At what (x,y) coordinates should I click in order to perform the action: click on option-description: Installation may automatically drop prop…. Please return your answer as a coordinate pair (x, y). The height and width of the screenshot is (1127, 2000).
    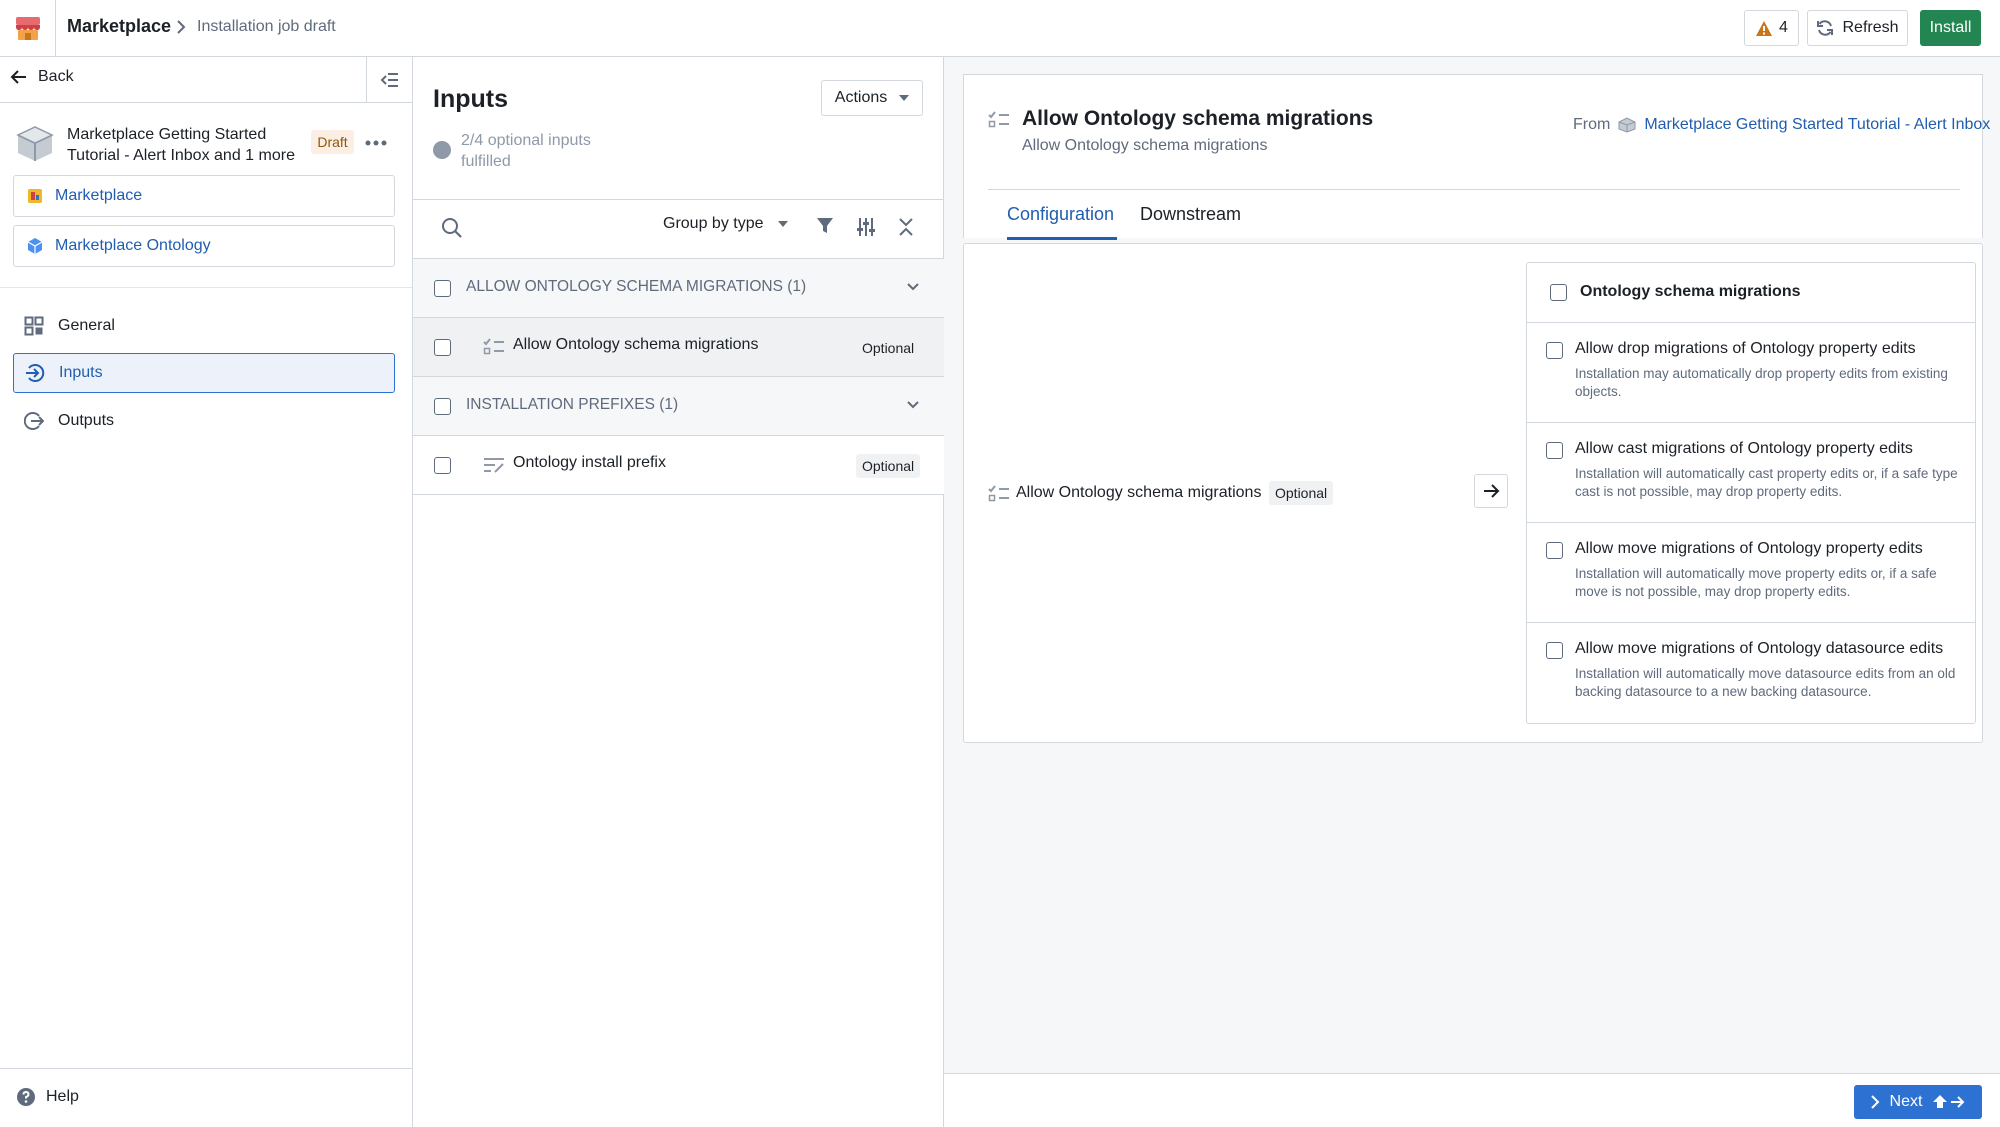
    Looking at the image, I should click on (1761, 382).